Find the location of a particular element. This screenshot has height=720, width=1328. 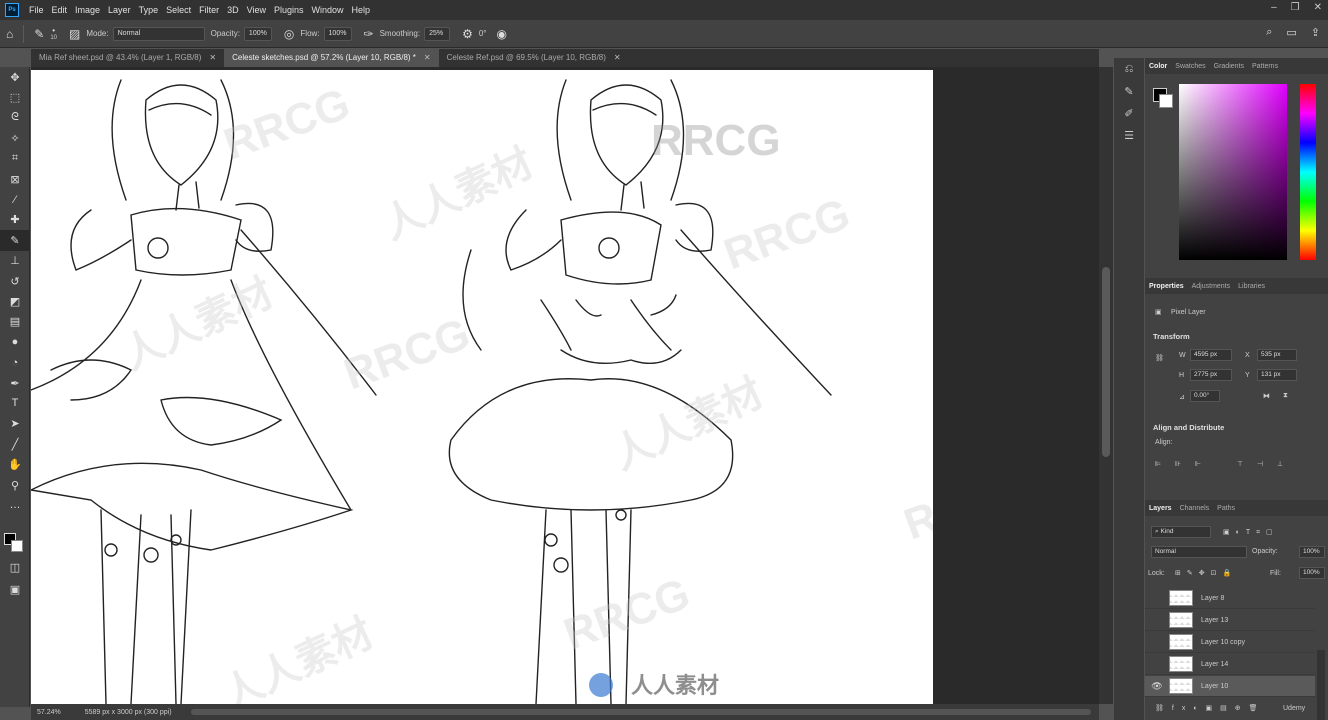

restore-icon: ❐ is located at coordinates (1295, 7).